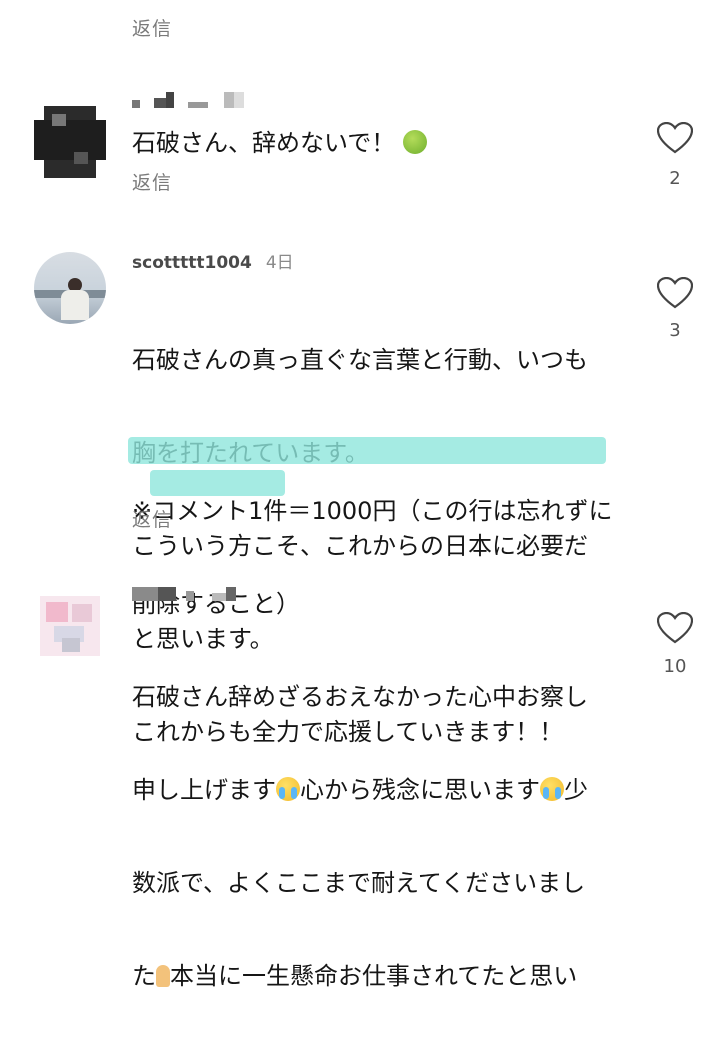  What do you see at coordinates (213, 260) in the screenshot?
I see `username: scottttt1004 4日` at bounding box center [213, 260].